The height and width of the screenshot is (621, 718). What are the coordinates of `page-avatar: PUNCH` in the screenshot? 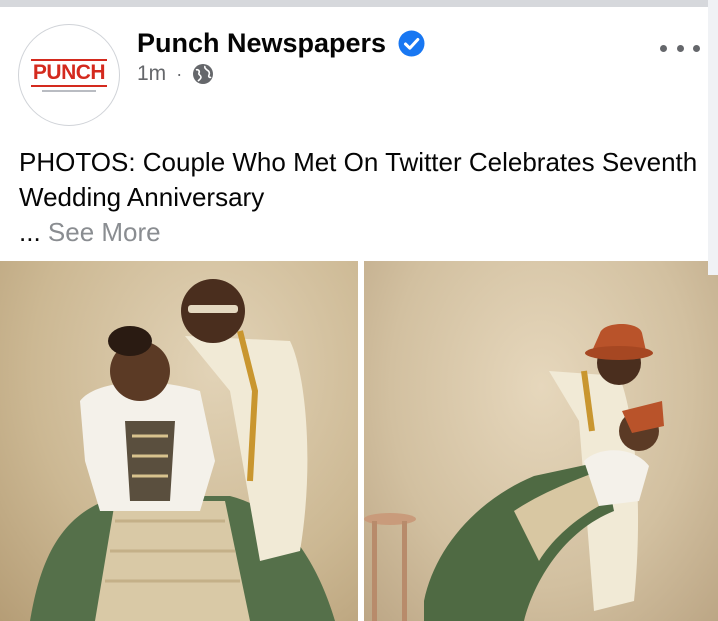 It's located at (69, 75).